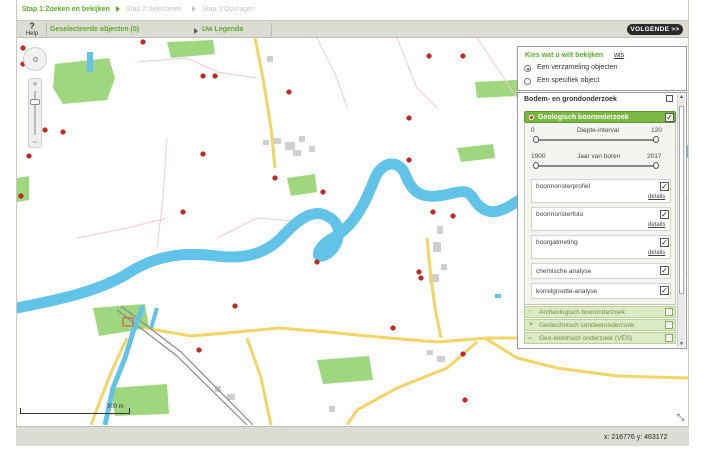 Image resolution: width=709 pixels, height=460 pixels. What do you see at coordinates (75, 413) in the screenshot?
I see `scale-line` at bounding box center [75, 413].